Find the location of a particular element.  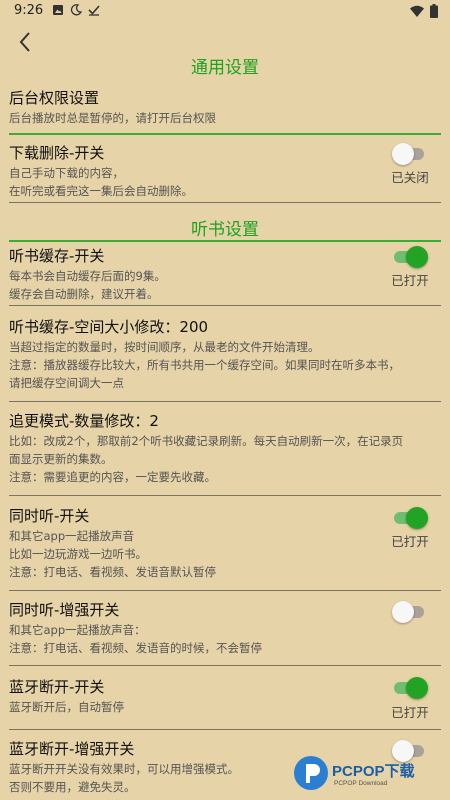

setting-cache: 听书缓存-开关 每本书会自动缓存后面的9集。 缓存会自动删除，建议开着。 is located at coordinates (225, 274).